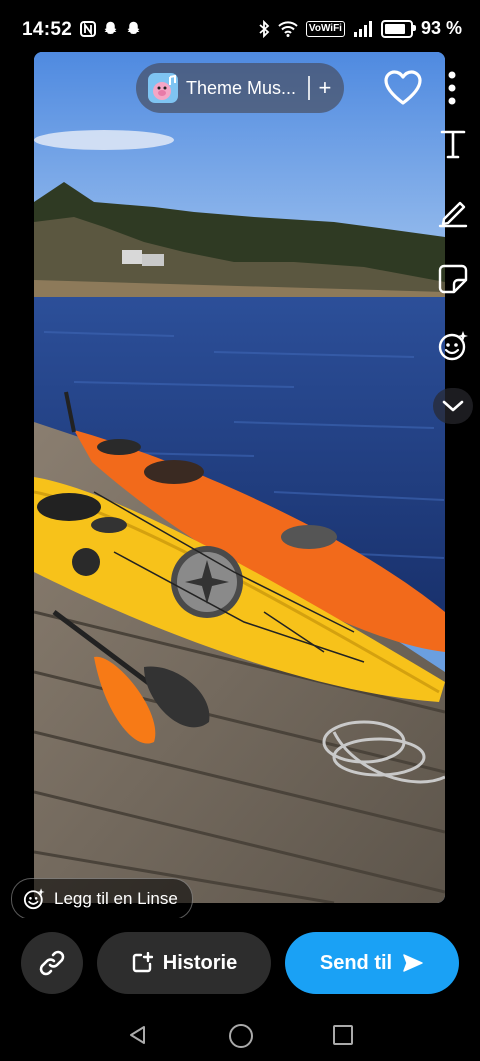 The height and width of the screenshot is (1061, 480). I want to click on more-tools-button, so click(453, 406).